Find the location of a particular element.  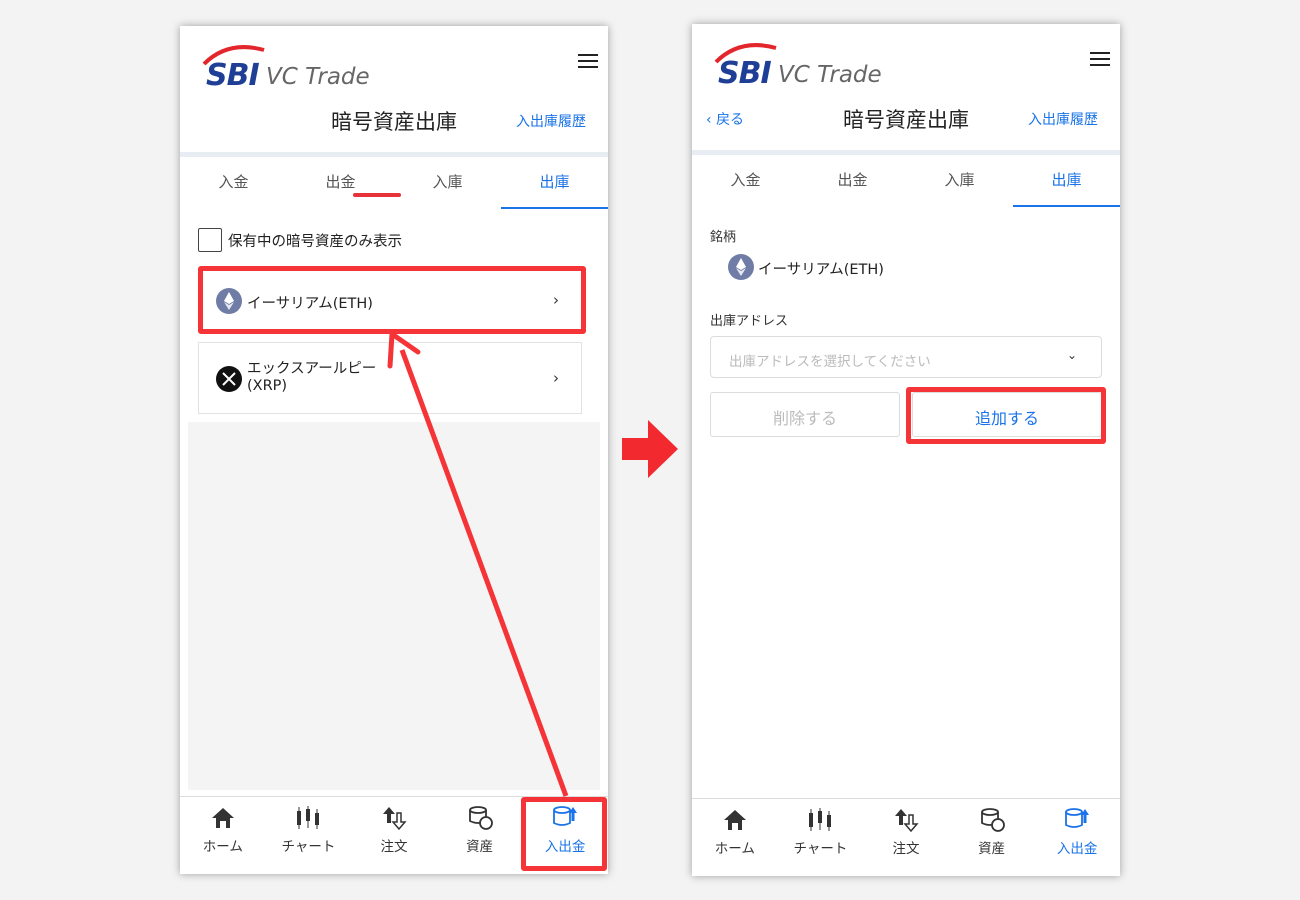

active-tab-underline-highlight is located at coordinates (377, 195).